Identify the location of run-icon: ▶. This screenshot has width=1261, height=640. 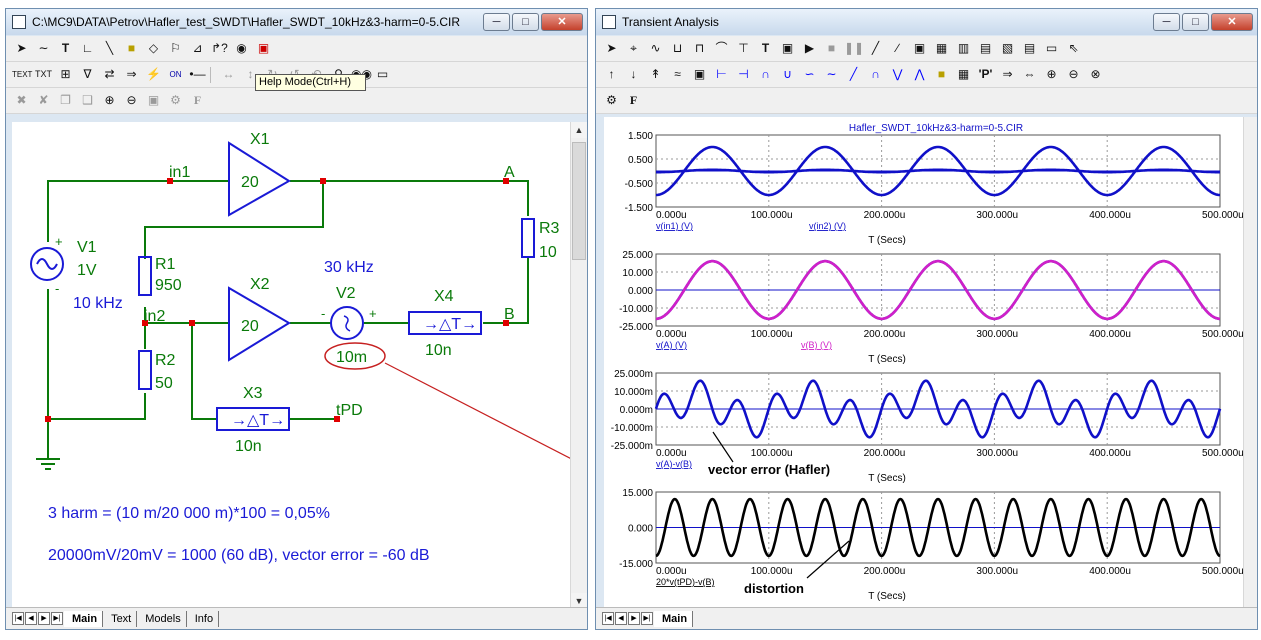
(809, 48).